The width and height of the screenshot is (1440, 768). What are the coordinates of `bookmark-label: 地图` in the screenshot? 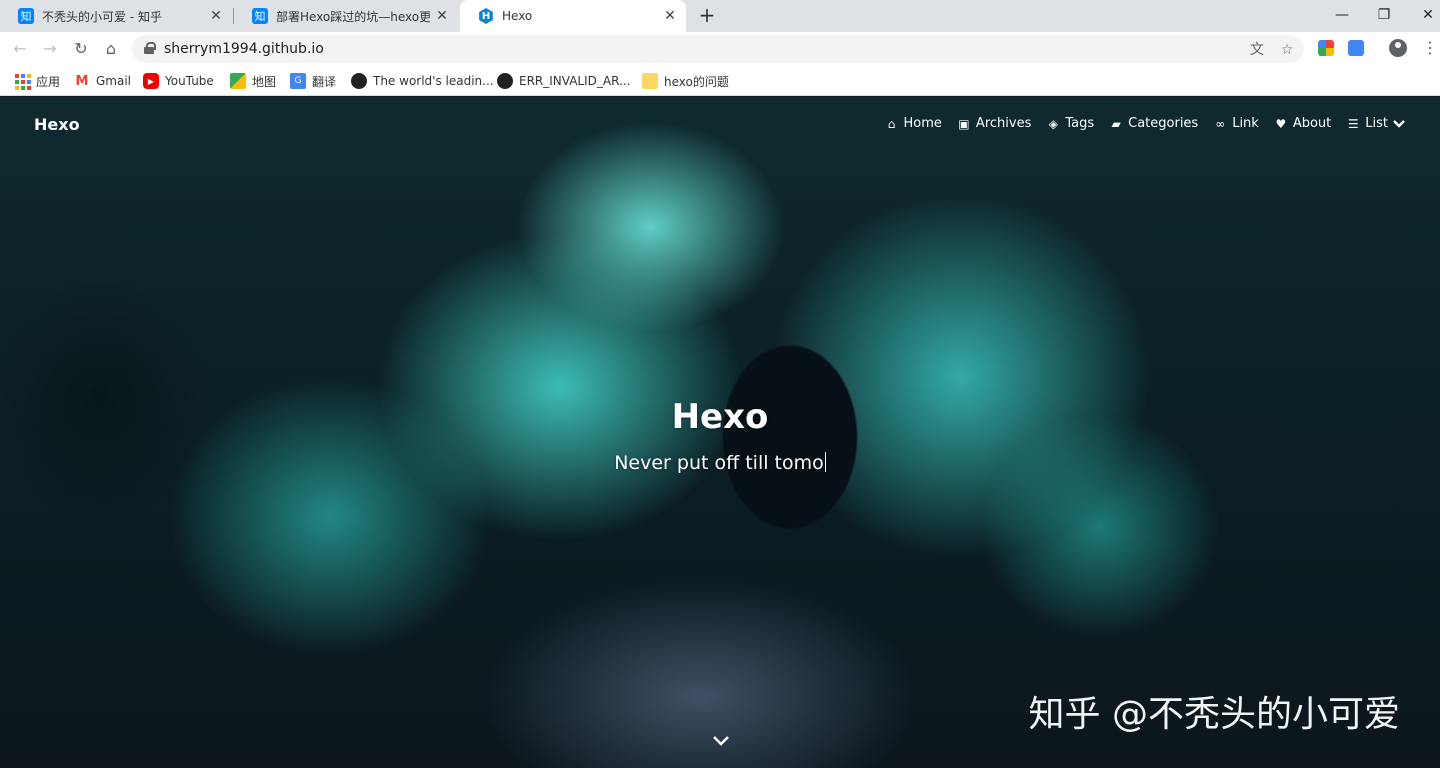 It's located at (264, 81).